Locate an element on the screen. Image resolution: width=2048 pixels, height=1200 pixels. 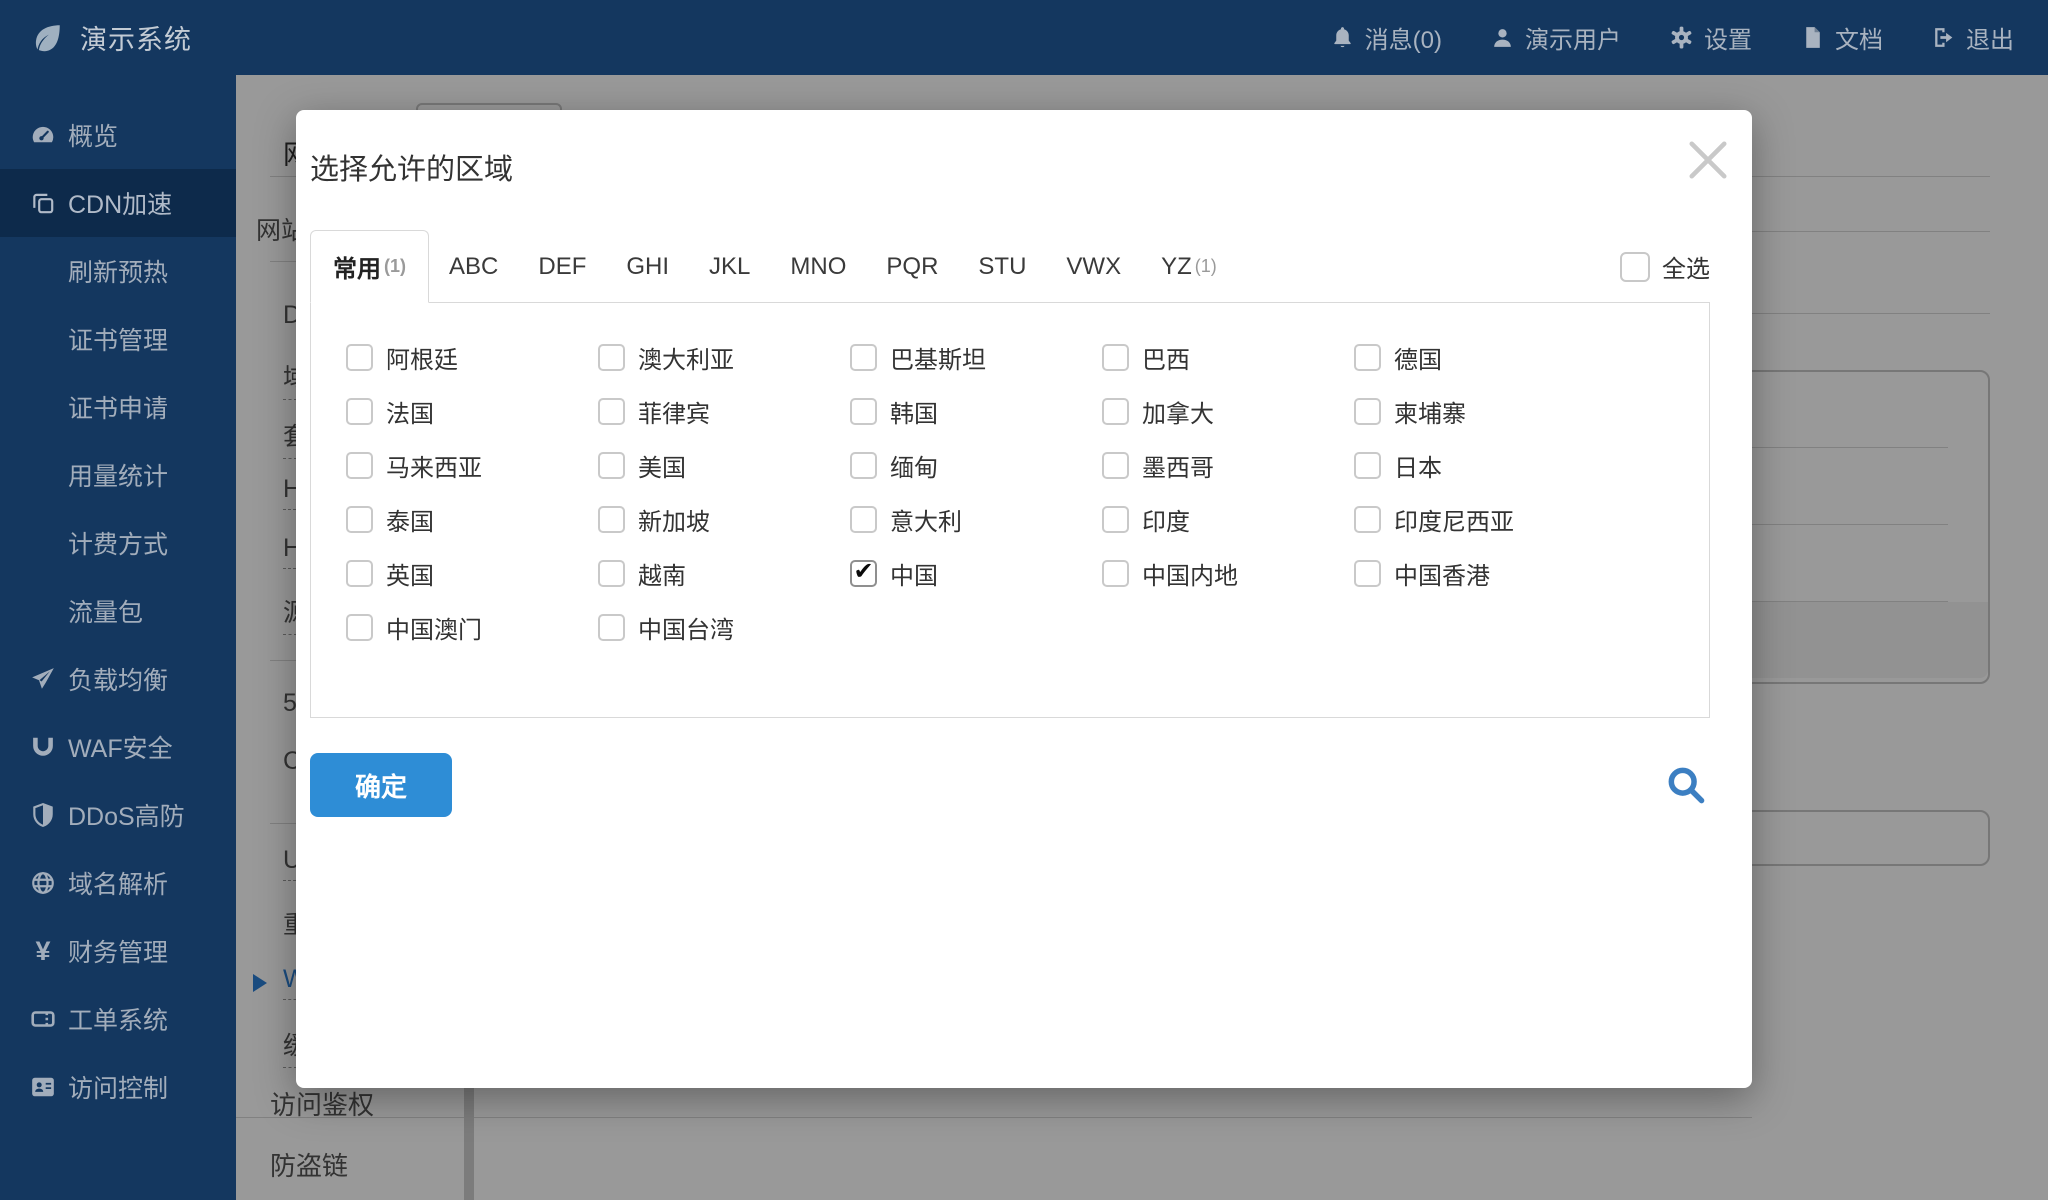
topbar: 演示系统 消息(0) 演示用户 设置 文档 退出 is located at coordinates (1024, 37).